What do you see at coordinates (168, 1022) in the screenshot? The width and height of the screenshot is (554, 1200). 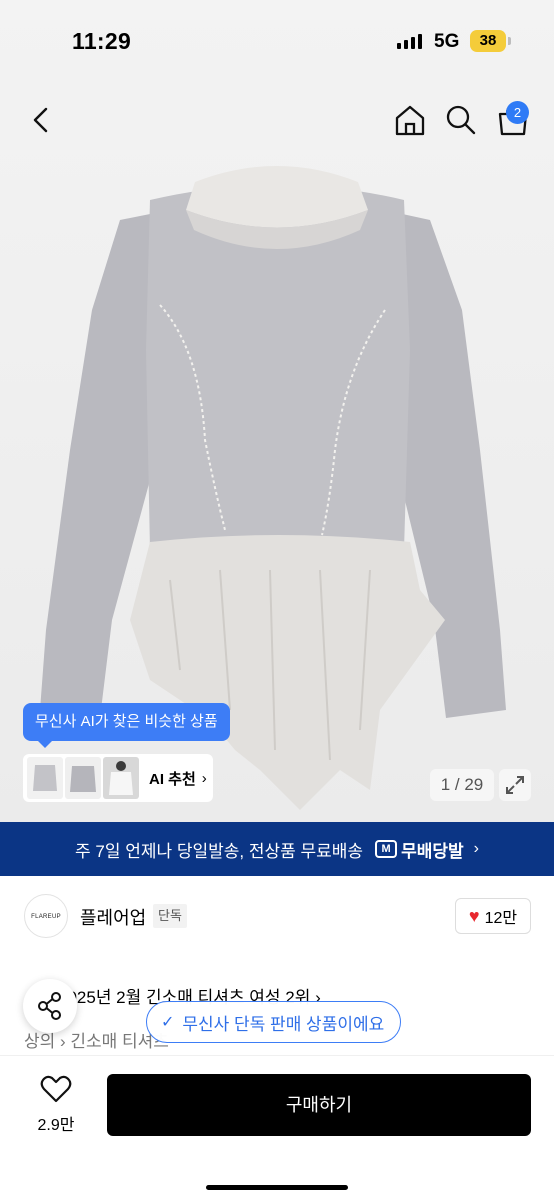 I see `check-icon: ✓` at bounding box center [168, 1022].